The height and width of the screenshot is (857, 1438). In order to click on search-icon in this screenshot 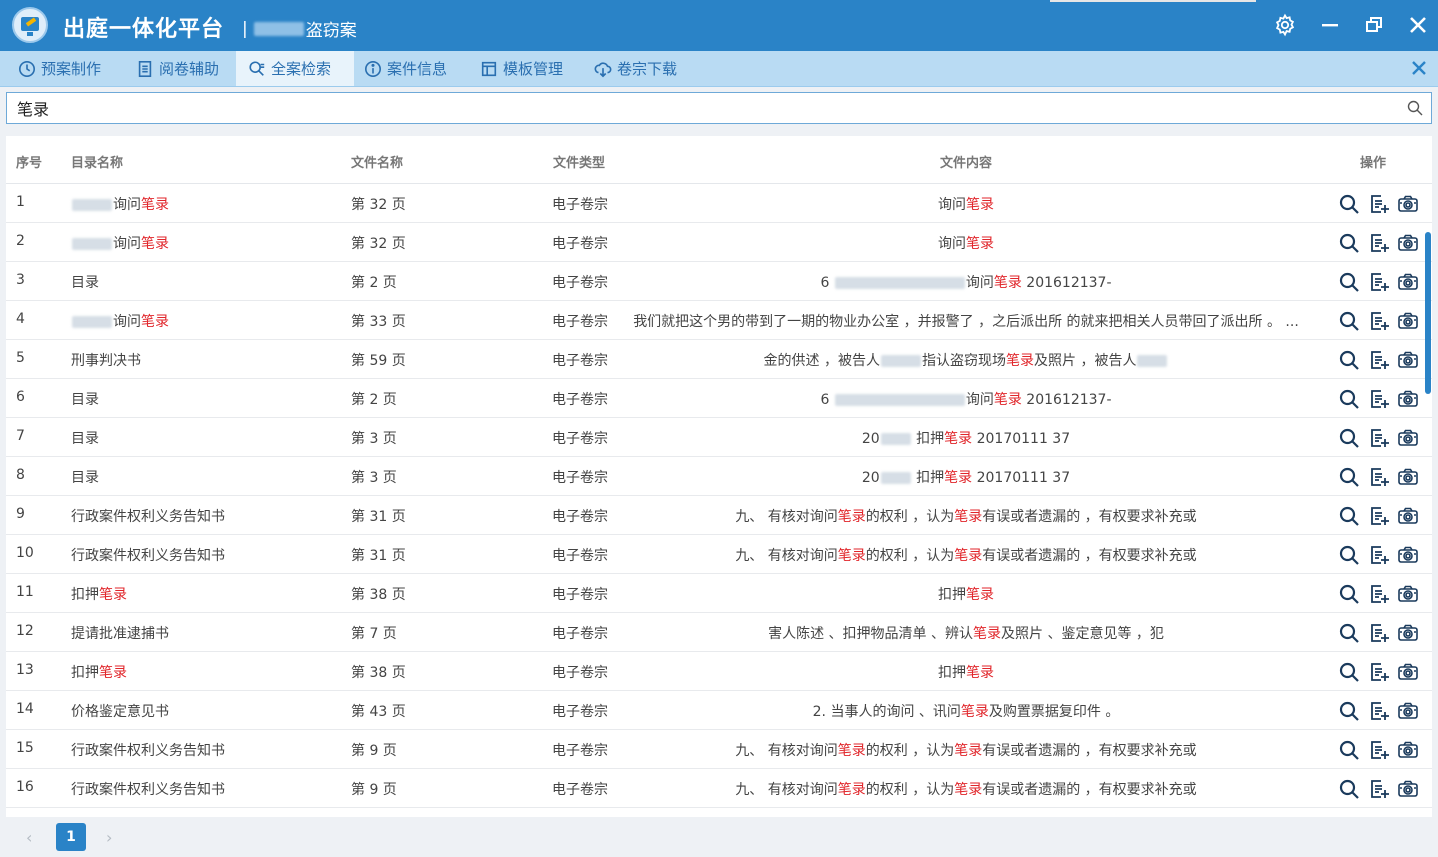, I will do `click(1415, 108)`.